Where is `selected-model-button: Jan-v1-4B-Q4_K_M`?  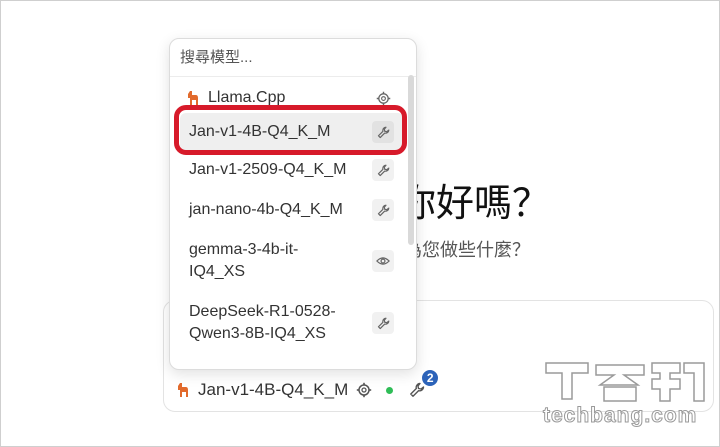
selected-model-button: Jan-v1-4B-Q4_K_M is located at coordinates (273, 390).